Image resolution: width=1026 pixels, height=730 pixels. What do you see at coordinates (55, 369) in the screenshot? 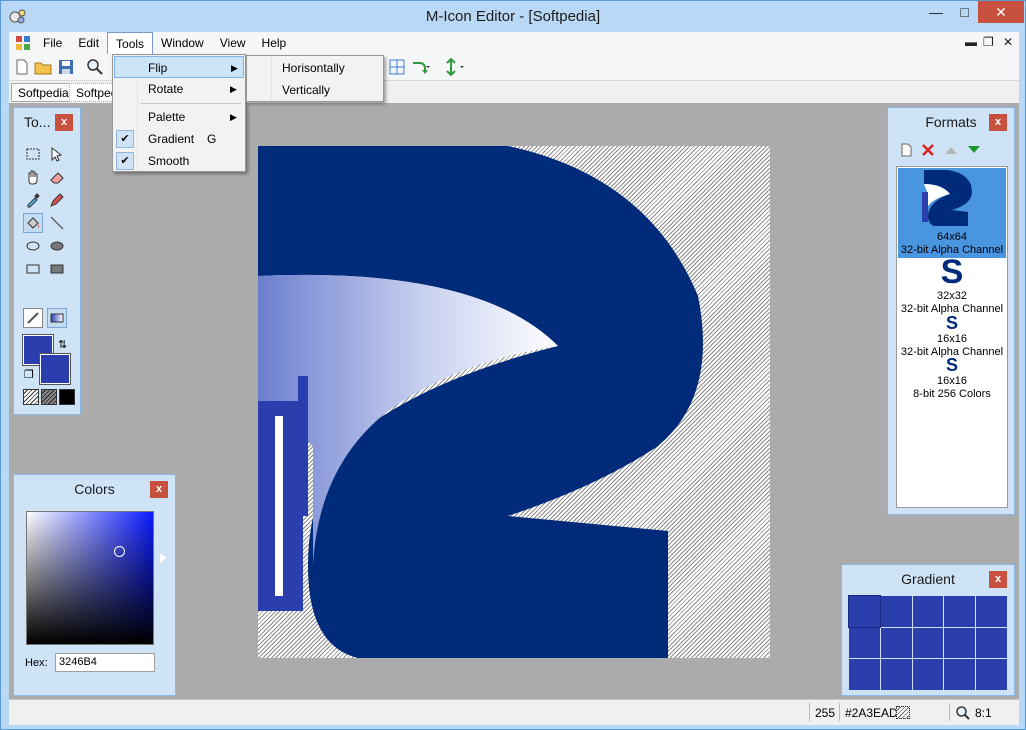
I see `secondary-color-swatch` at bounding box center [55, 369].